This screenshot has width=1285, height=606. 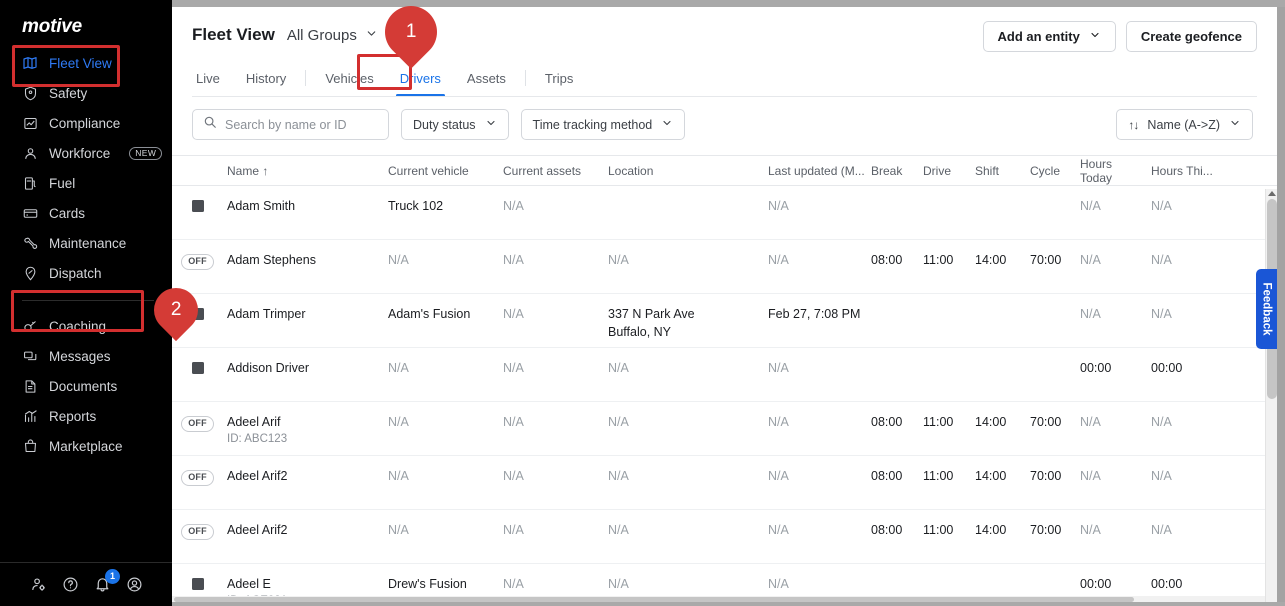 I want to click on table-row: Addison Driver N/A N/A N/A N/A 00:00 00:00, so click(x=724, y=375).